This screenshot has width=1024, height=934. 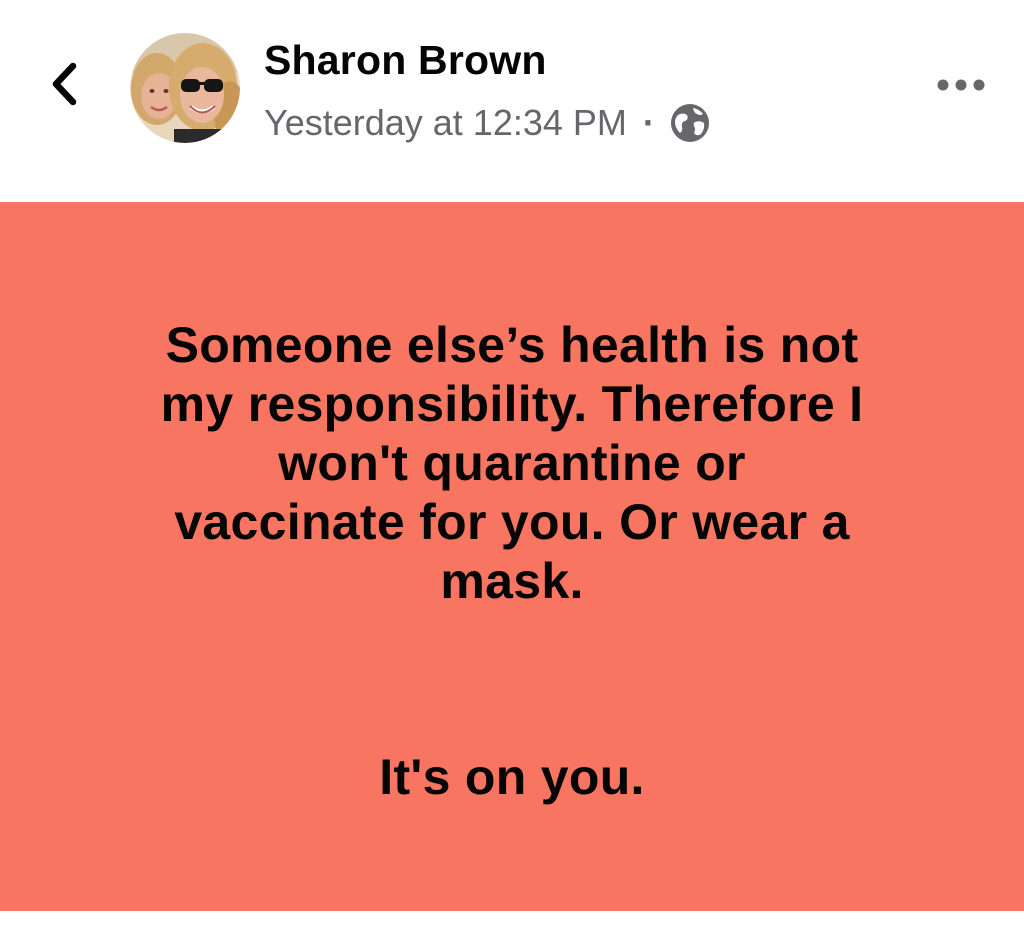 What do you see at coordinates (512, 777) in the screenshot?
I see `post-text-closing: It's on you.` at bounding box center [512, 777].